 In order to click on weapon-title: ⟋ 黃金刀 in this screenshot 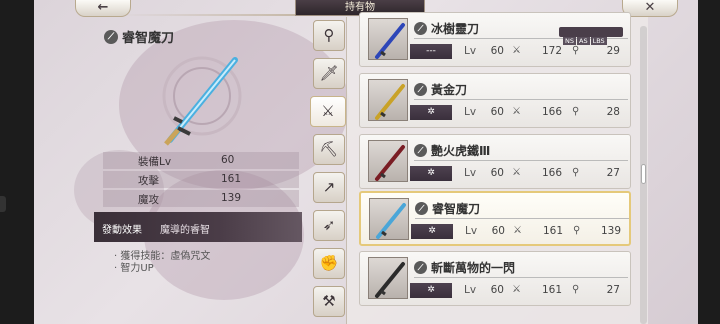, I will do `click(440, 89)`.